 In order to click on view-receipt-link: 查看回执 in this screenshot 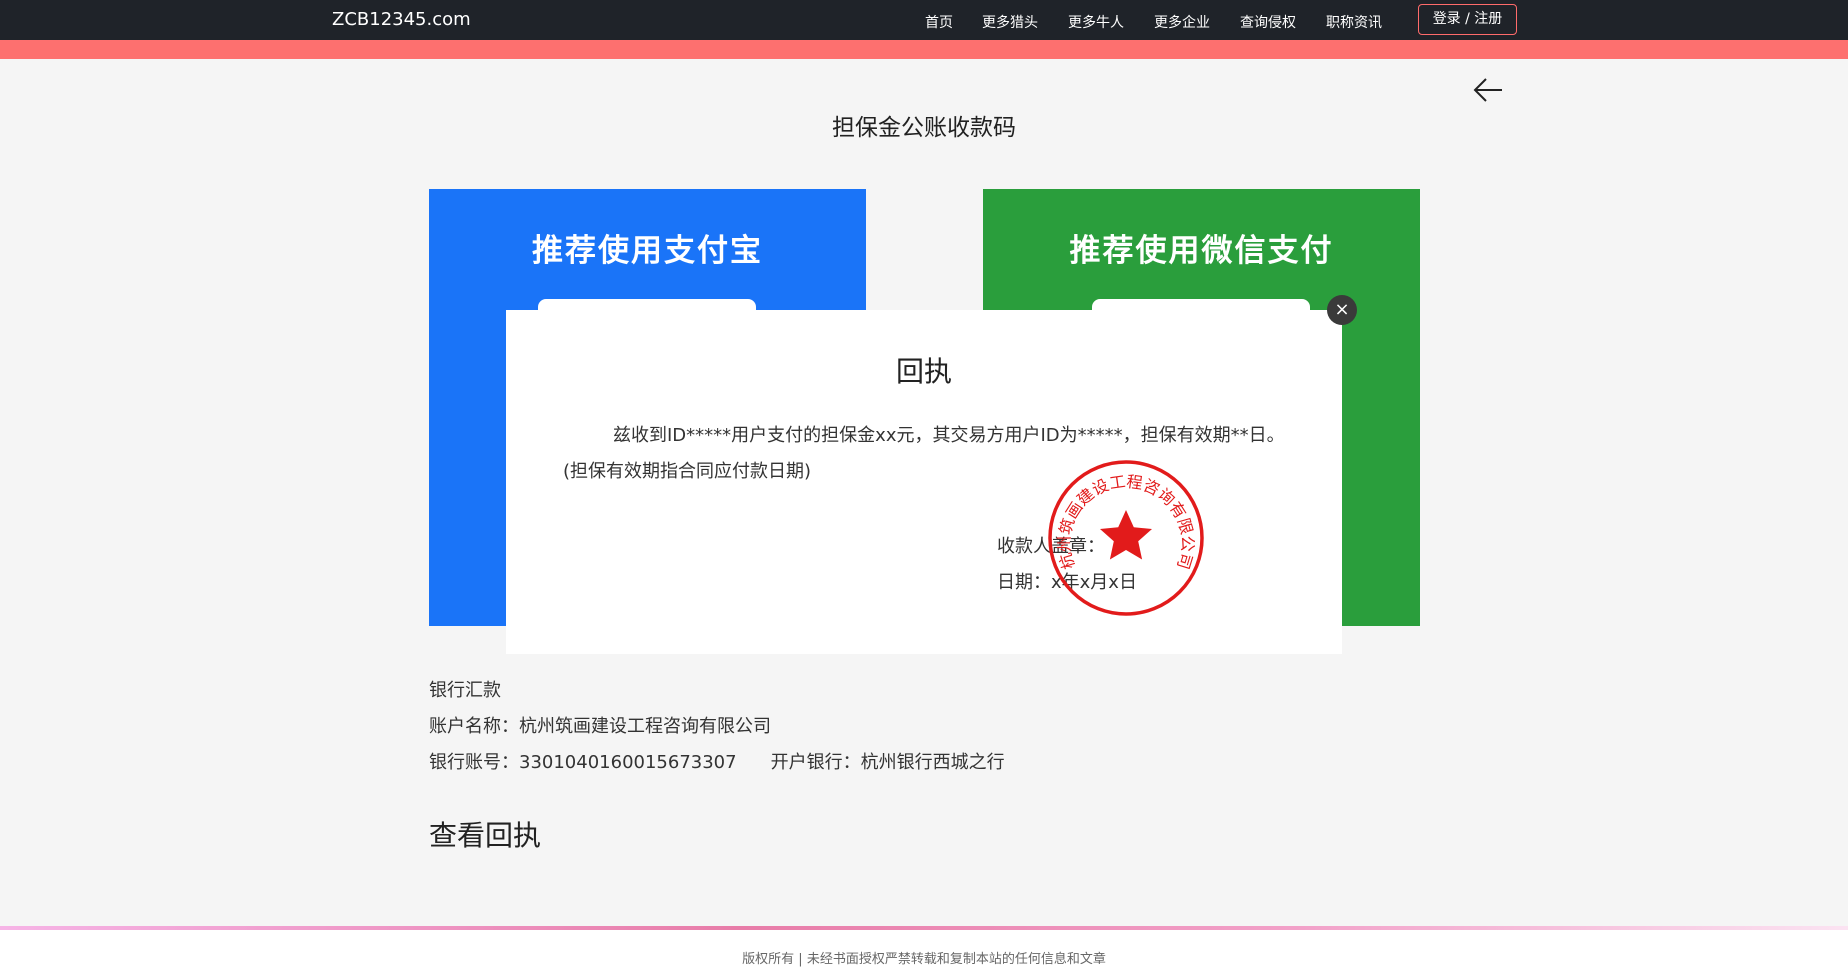, I will do `click(485, 834)`.